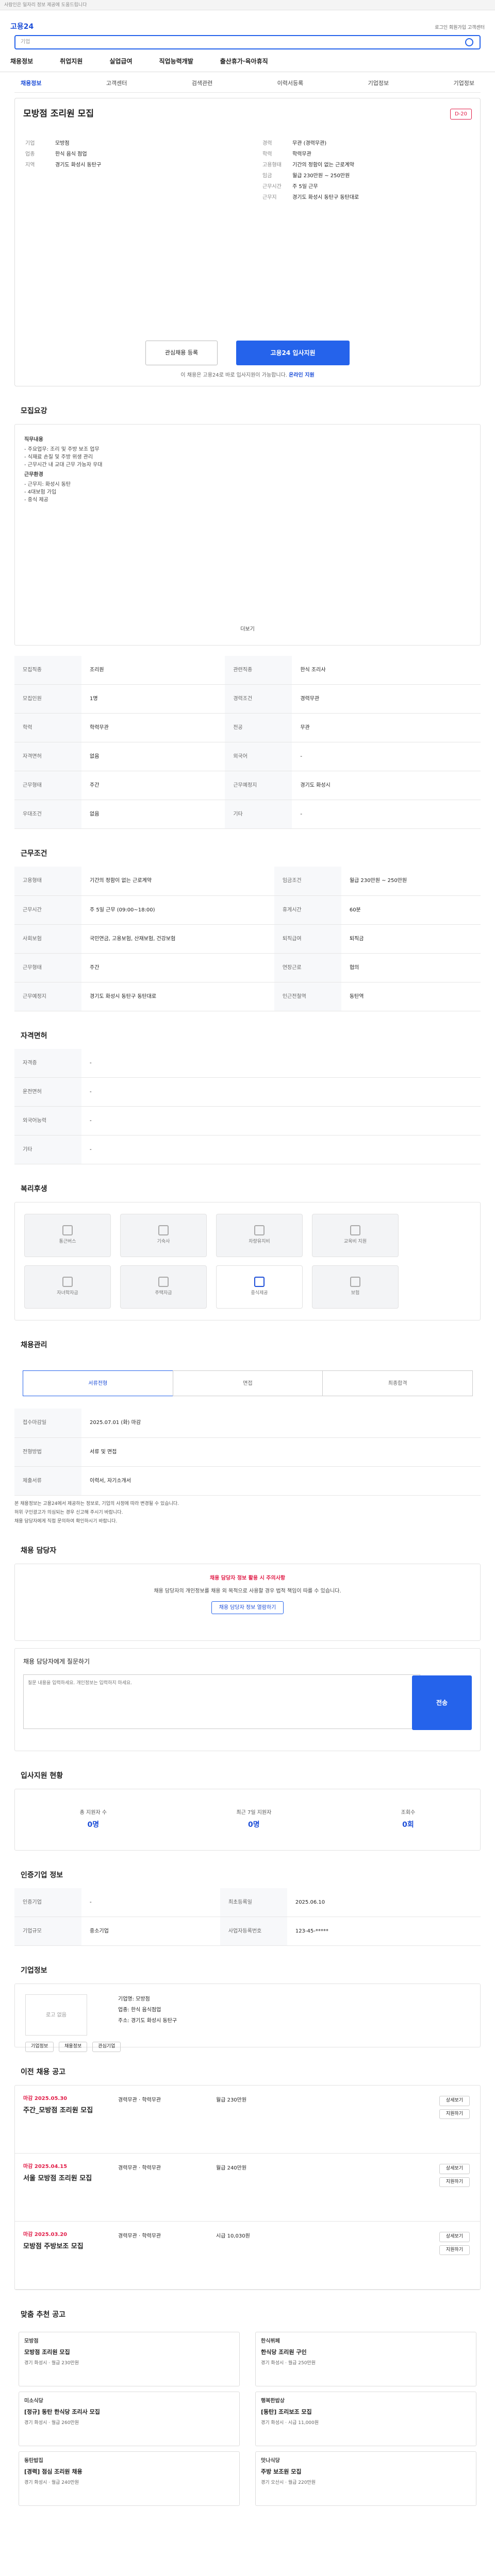 The height and width of the screenshot is (2576, 495). What do you see at coordinates (469, 42) in the screenshot?
I see `search-icon` at bounding box center [469, 42].